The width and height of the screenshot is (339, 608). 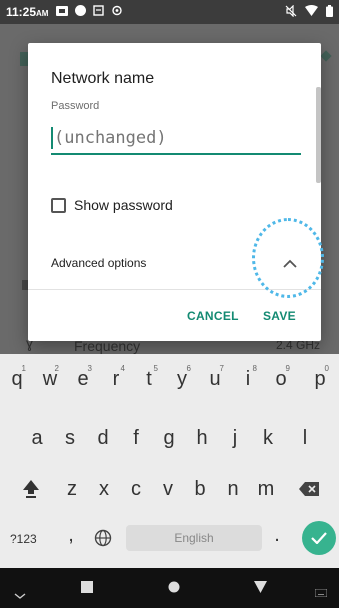 I want to click on status-time: 11:25AM, so click(x=27, y=12).